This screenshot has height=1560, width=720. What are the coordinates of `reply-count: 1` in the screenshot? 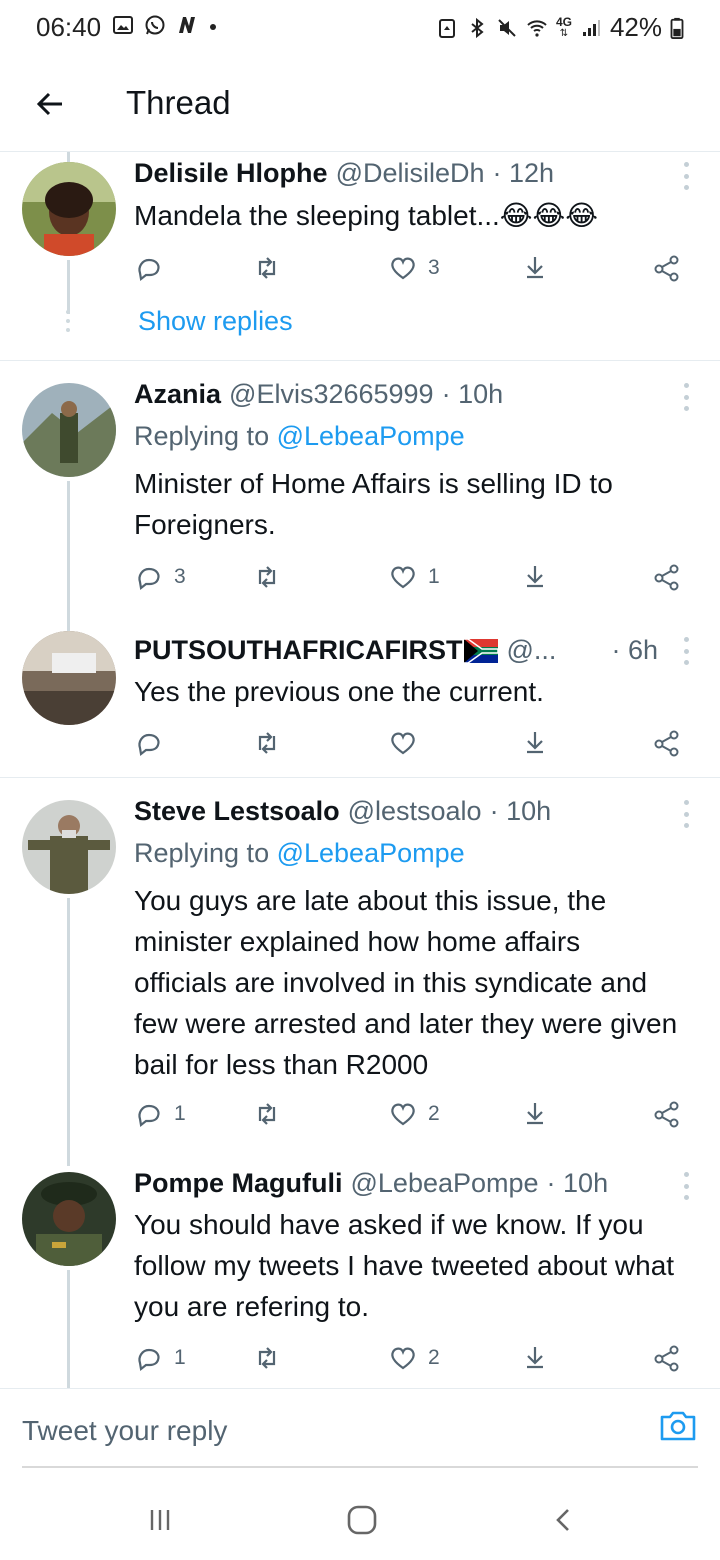 It's located at (180, 1357).